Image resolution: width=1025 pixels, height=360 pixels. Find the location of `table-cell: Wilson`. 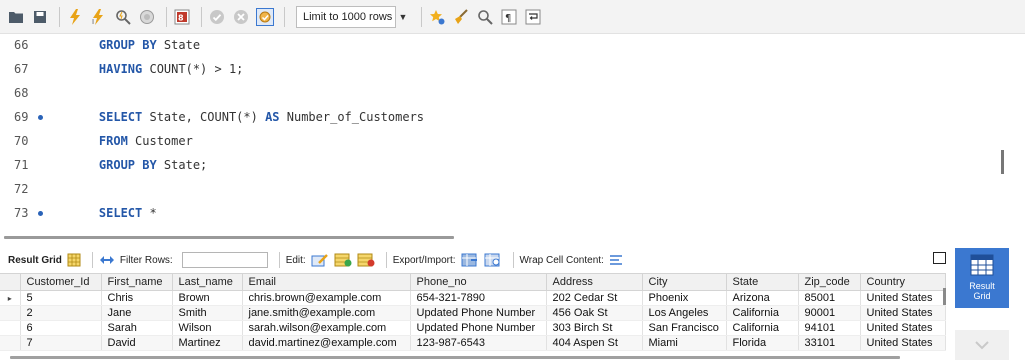

table-cell: Wilson is located at coordinates (207, 328).